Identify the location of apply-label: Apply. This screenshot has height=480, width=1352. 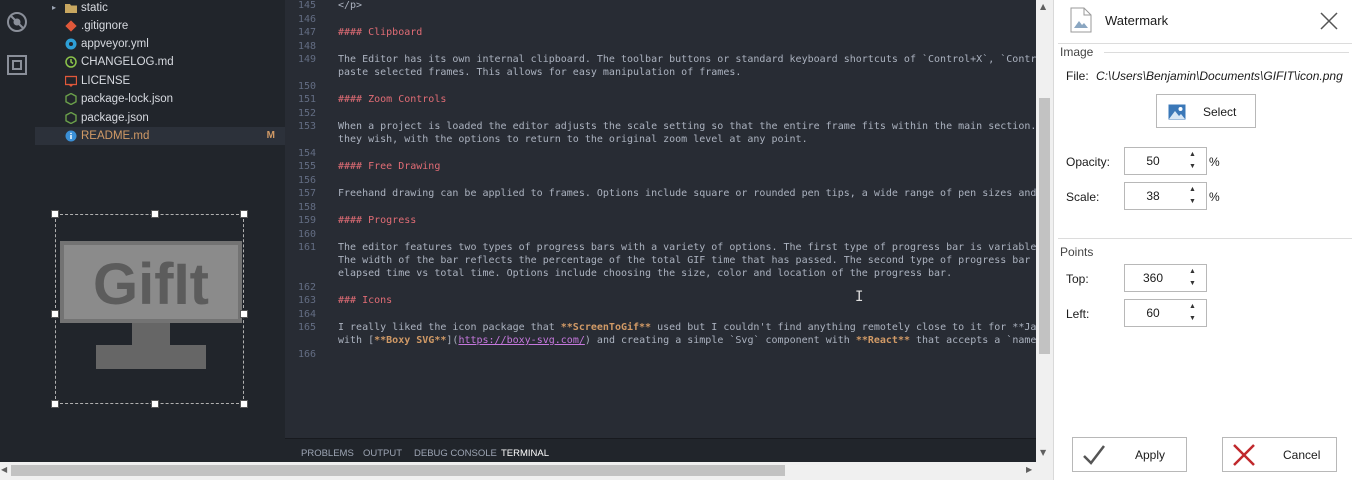
(1150, 455).